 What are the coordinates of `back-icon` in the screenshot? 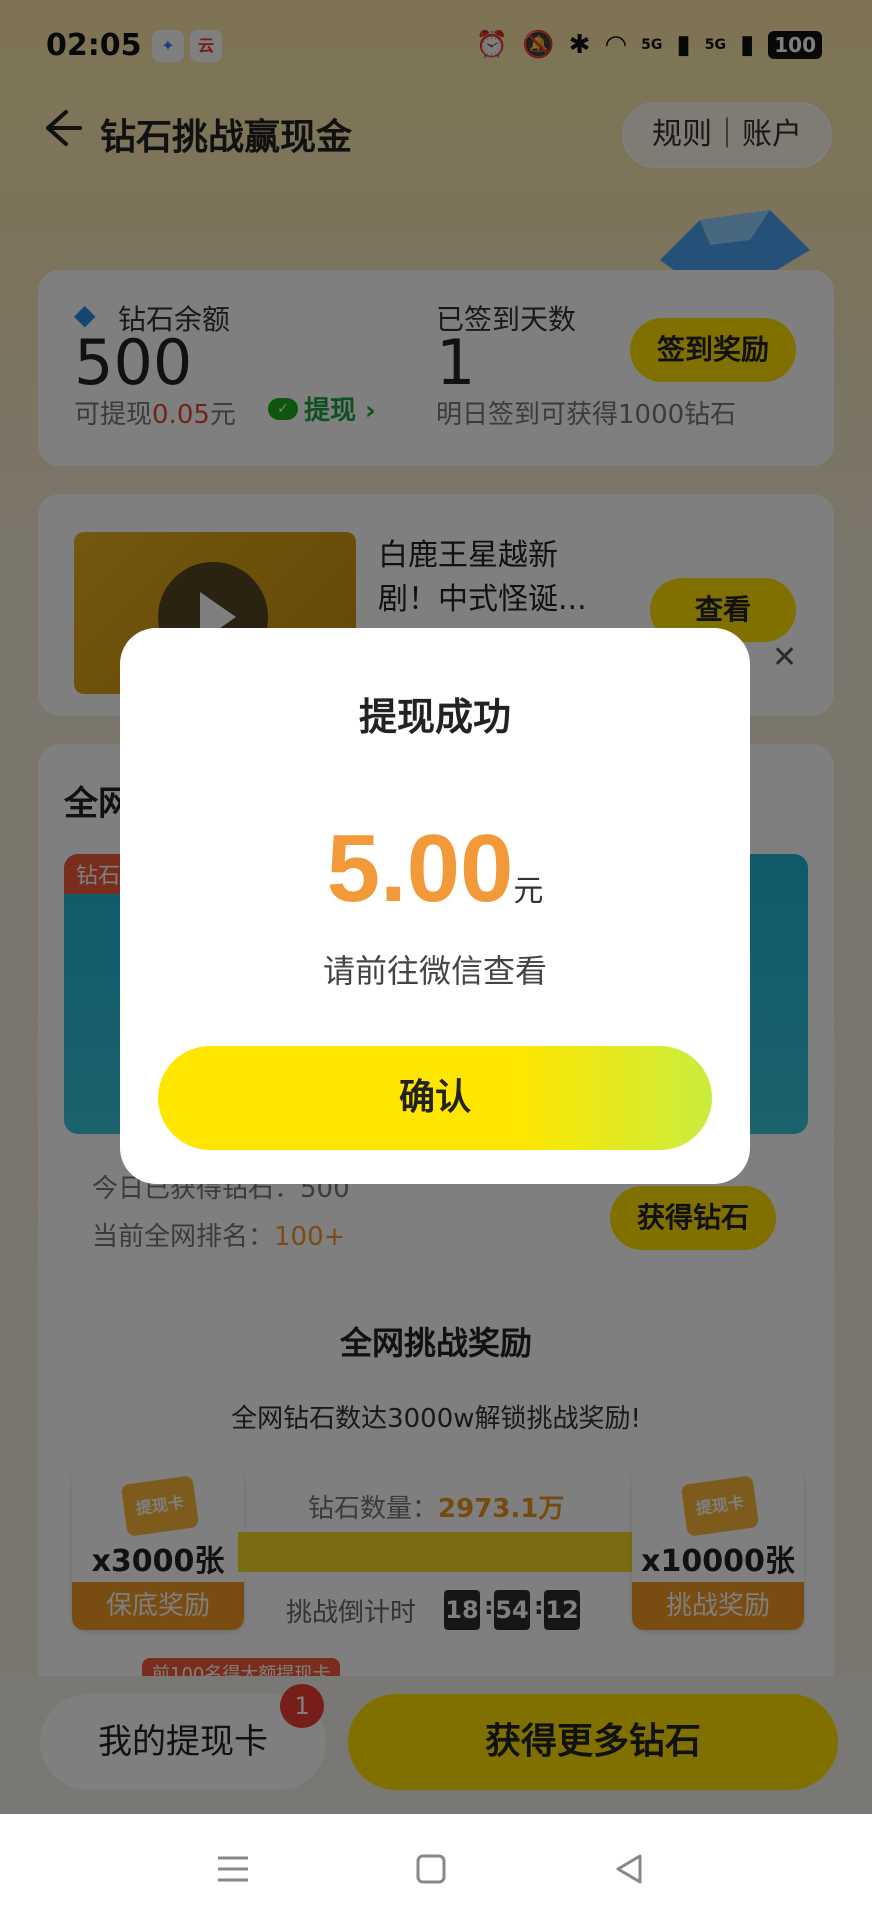 It's located at (629, 1869).